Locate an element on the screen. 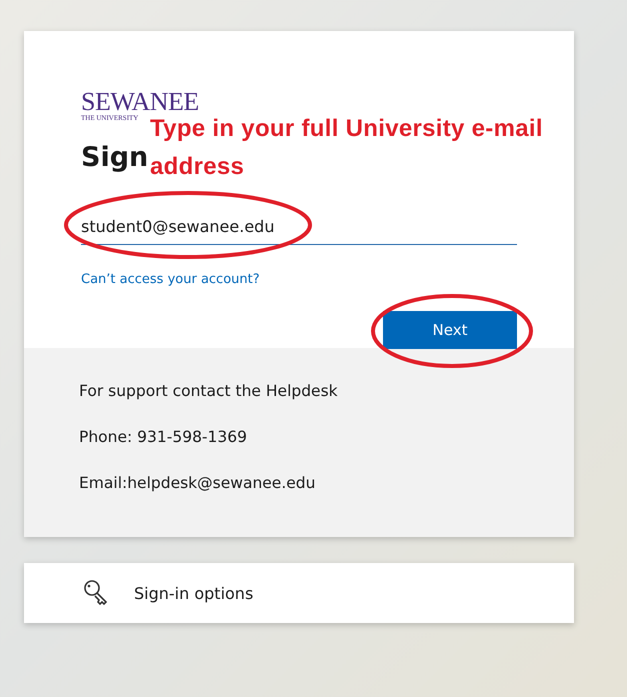 Image resolution: width=627 pixels, height=697 pixels. support-text: For support contact the Helpdesk is located at coordinates (209, 391).